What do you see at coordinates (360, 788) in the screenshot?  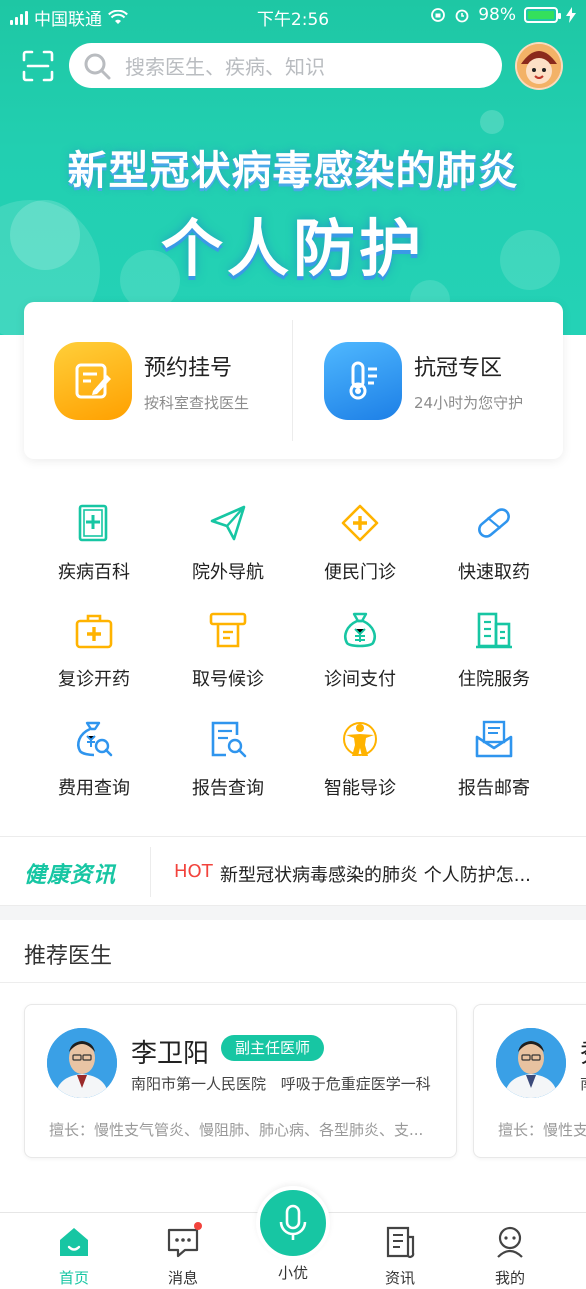 I see `service-label: 智能导诊` at bounding box center [360, 788].